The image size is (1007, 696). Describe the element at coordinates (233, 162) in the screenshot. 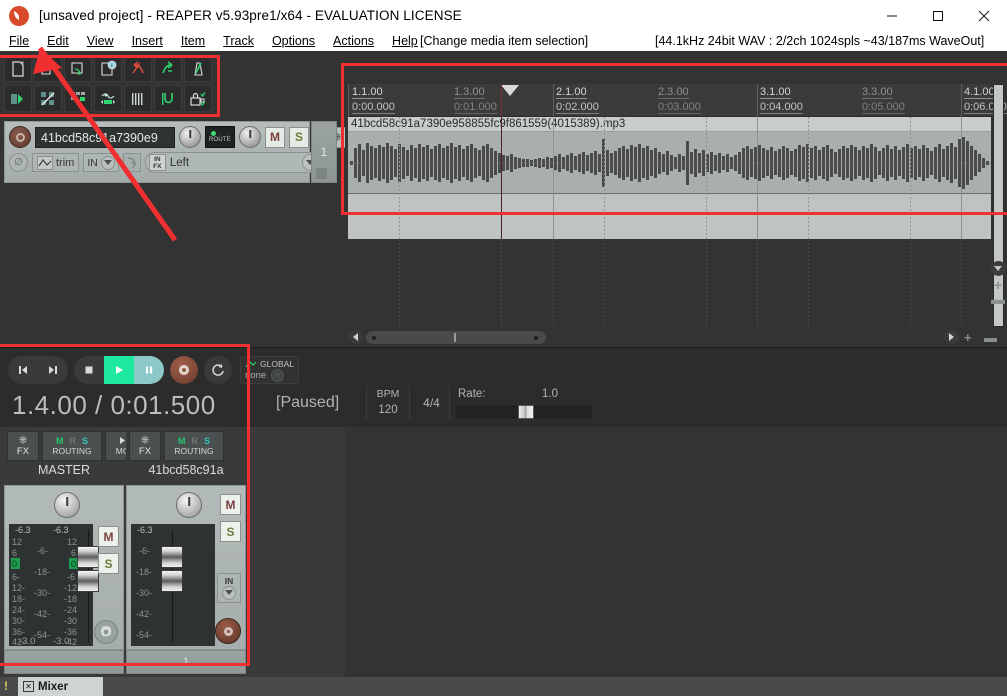

I see `input-fx-bar: IN FX Left` at that location.